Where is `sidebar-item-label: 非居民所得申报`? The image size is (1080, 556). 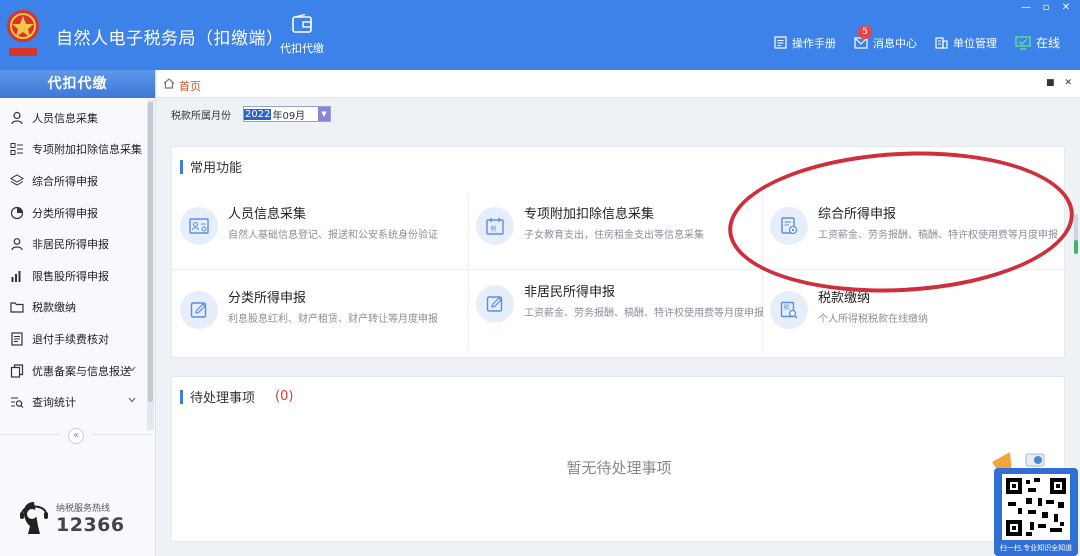
sidebar-item-label: 非居民所得申报 is located at coordinates (70, 245).